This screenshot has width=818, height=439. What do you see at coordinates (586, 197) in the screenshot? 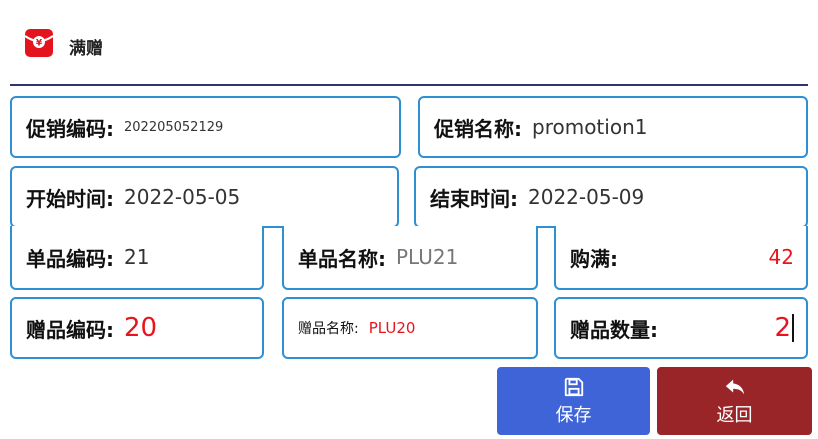
I see `end-time-value: 2022-05-09` at bounding box center [586, 197].